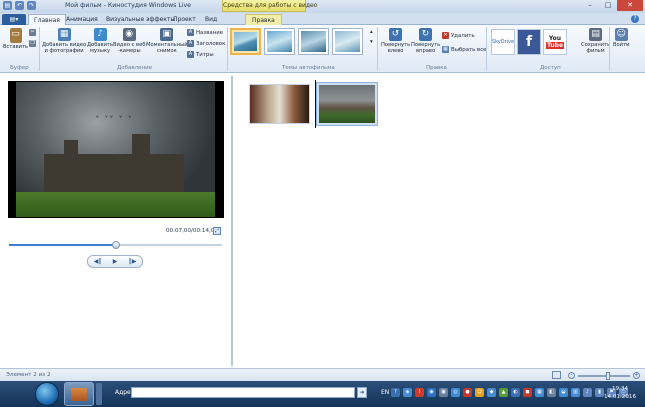  Describe the element at coordinates (425, 41) in the screenshot. I see `rotate-right-button: ↻ Повернуть вправо` at that location.